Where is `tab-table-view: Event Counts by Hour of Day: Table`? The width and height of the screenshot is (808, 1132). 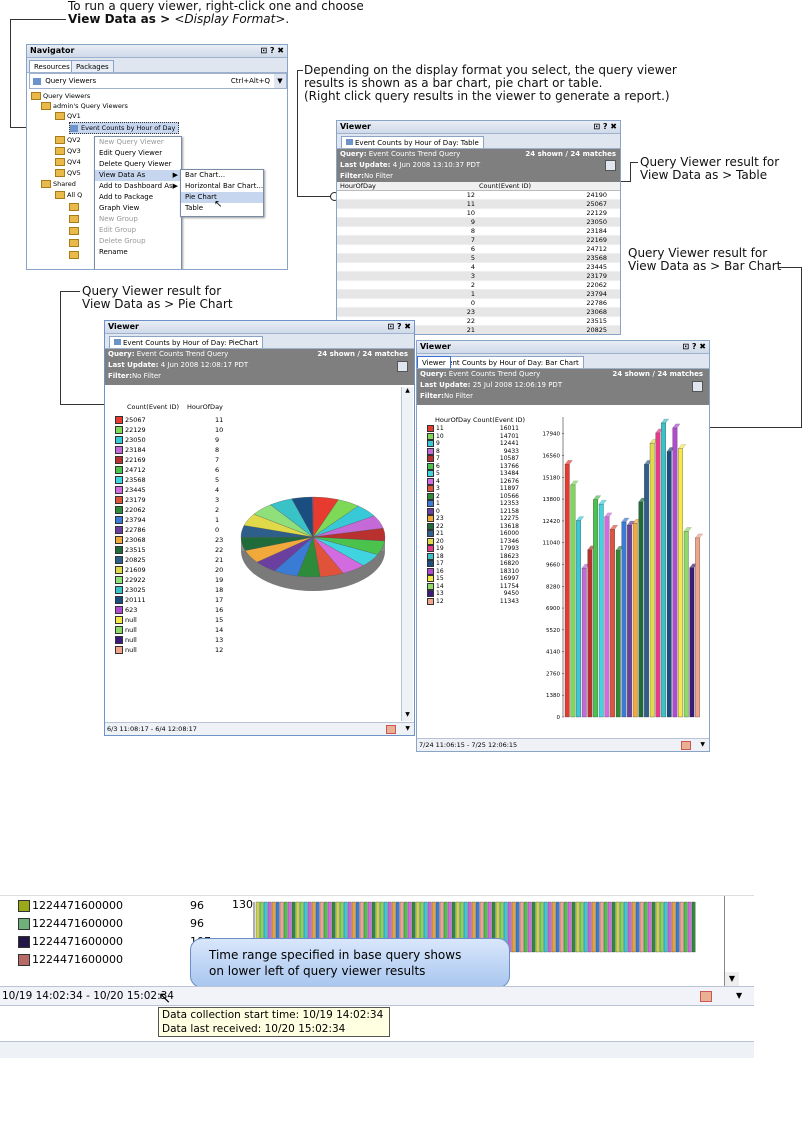 tab-table-view: Event Counts by Hour of Day: Table is located at coordinates (412, 142).